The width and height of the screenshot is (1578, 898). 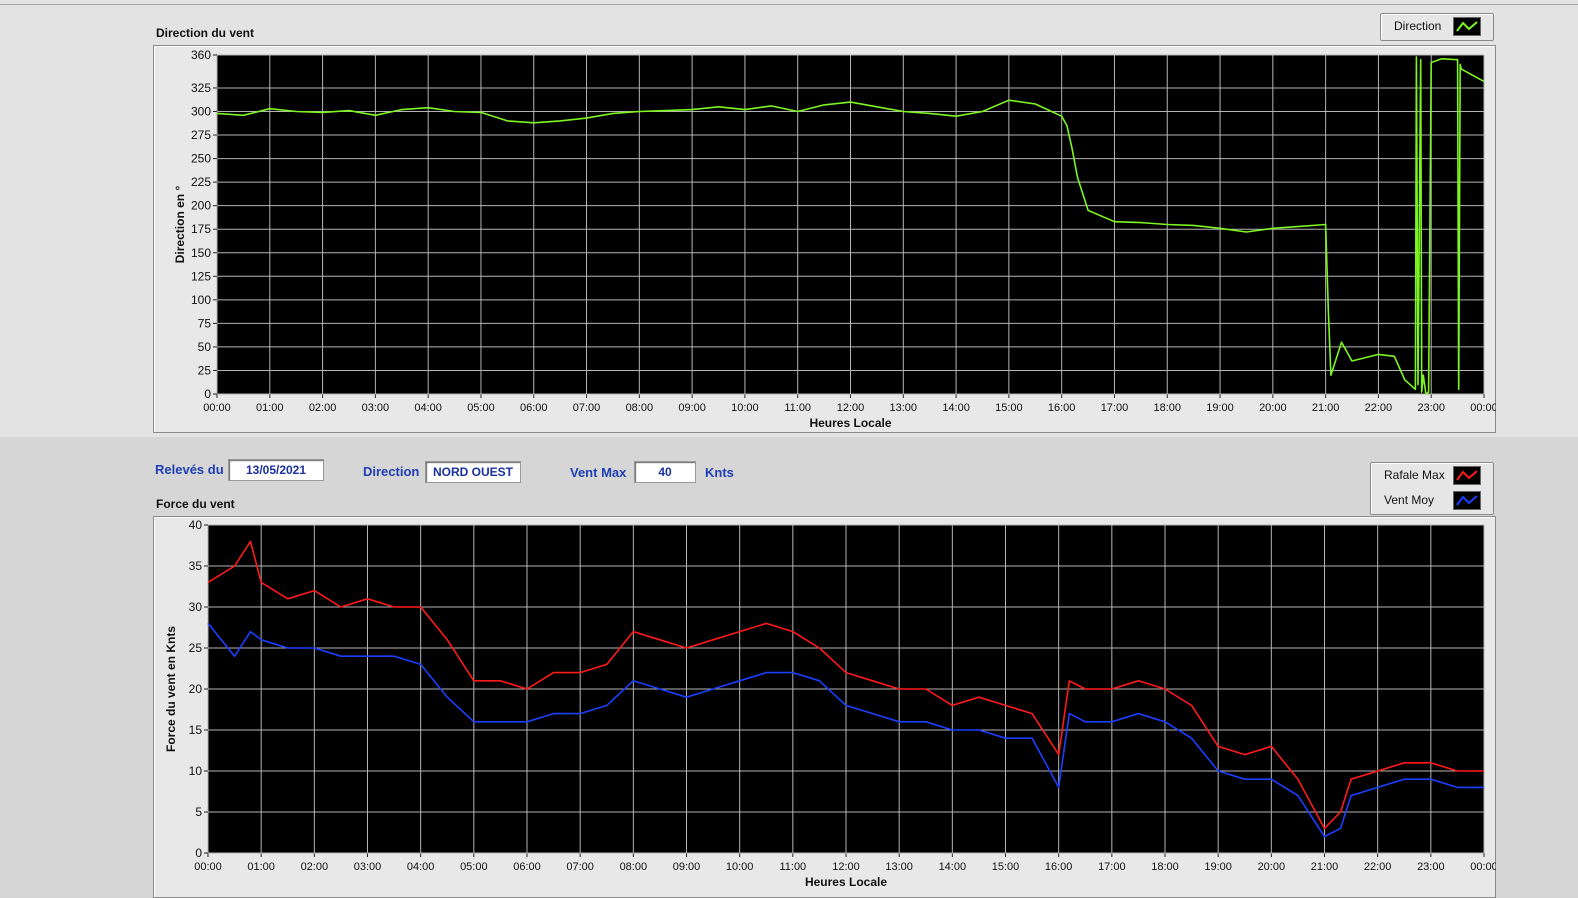 What do you see at coordinates (1431, 408) in the screenshot?
I see `direction-x-tick-label: 23:00` at bounding box center [1431, 408].